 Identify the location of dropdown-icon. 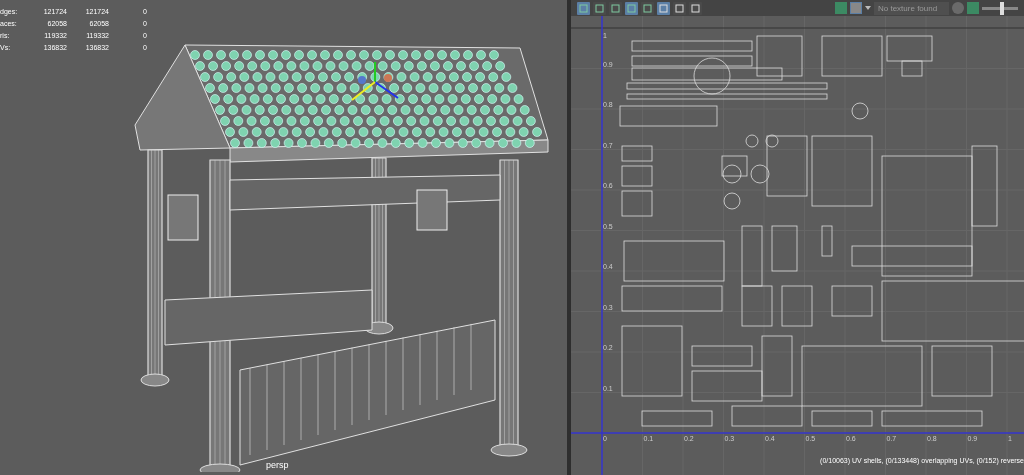
(868, 8).